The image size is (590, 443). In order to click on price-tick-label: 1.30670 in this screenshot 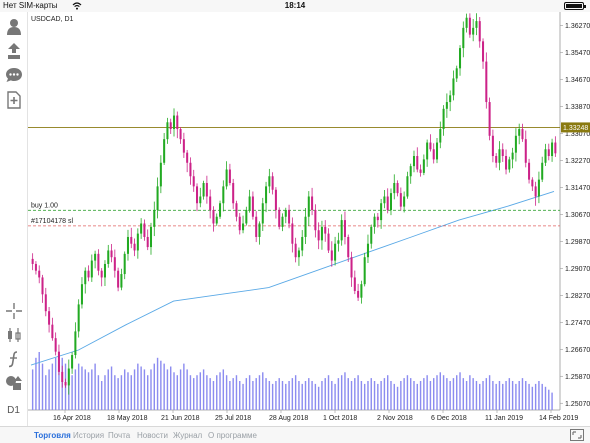, I will do `click(577, 215)`.